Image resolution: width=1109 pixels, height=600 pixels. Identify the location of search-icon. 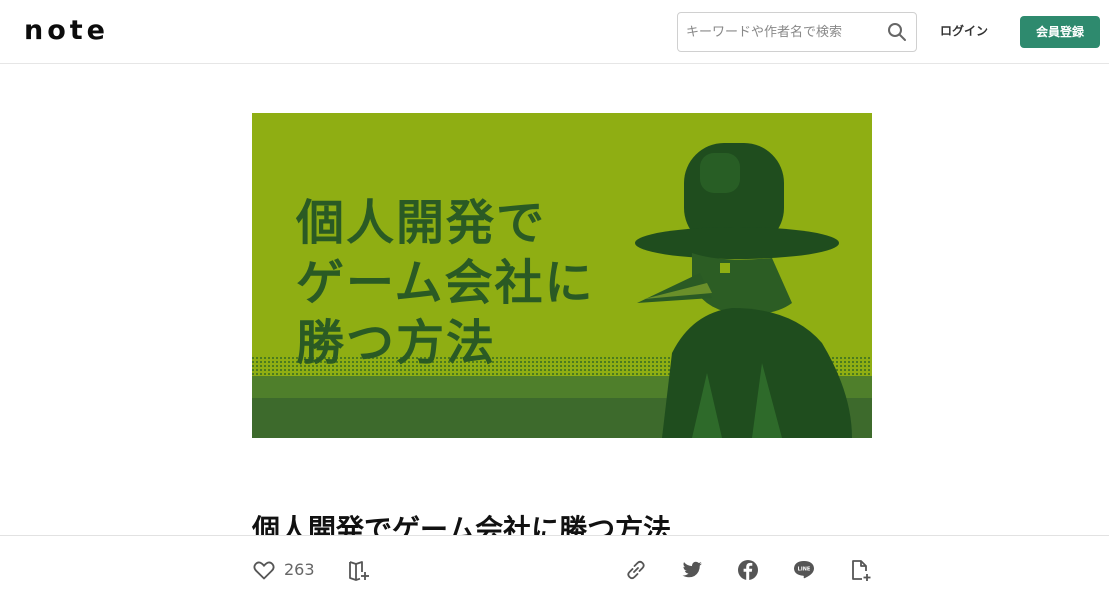
(897, 32).